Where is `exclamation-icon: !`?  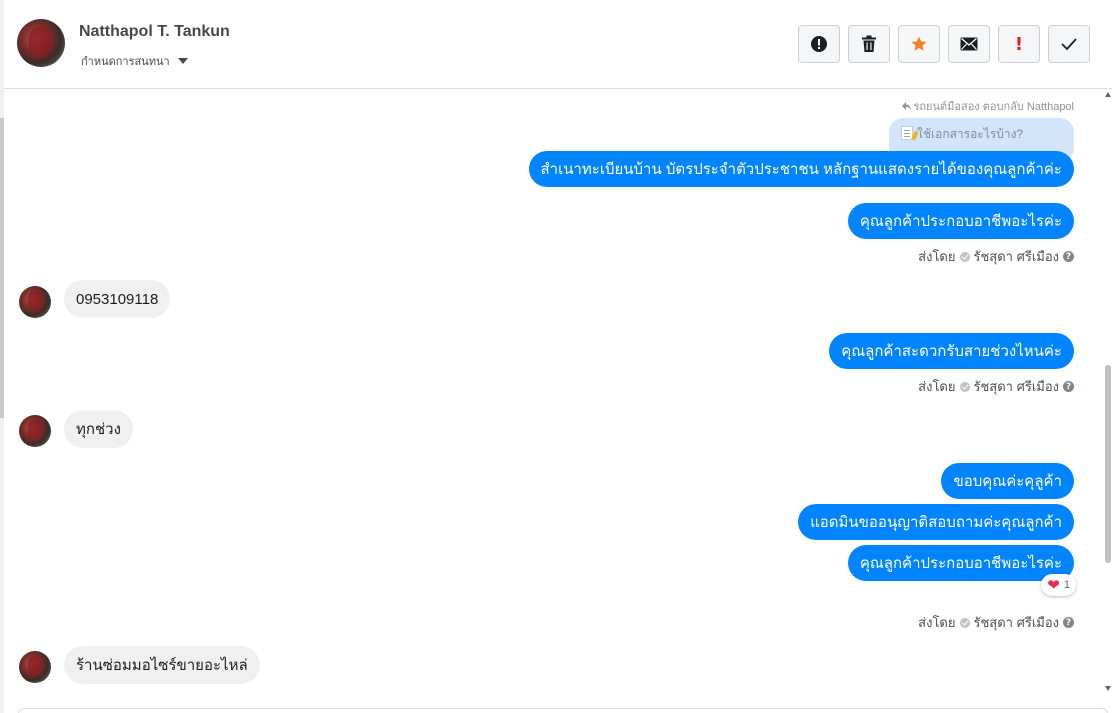 exclamation-icon: ! is located at coordinates (1019, 44).